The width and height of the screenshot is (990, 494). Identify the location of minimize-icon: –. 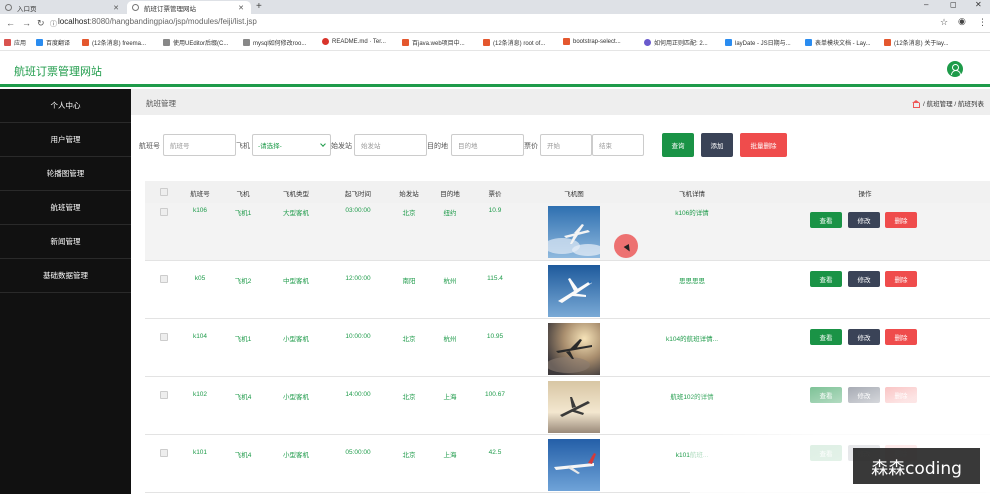
(926, 4).